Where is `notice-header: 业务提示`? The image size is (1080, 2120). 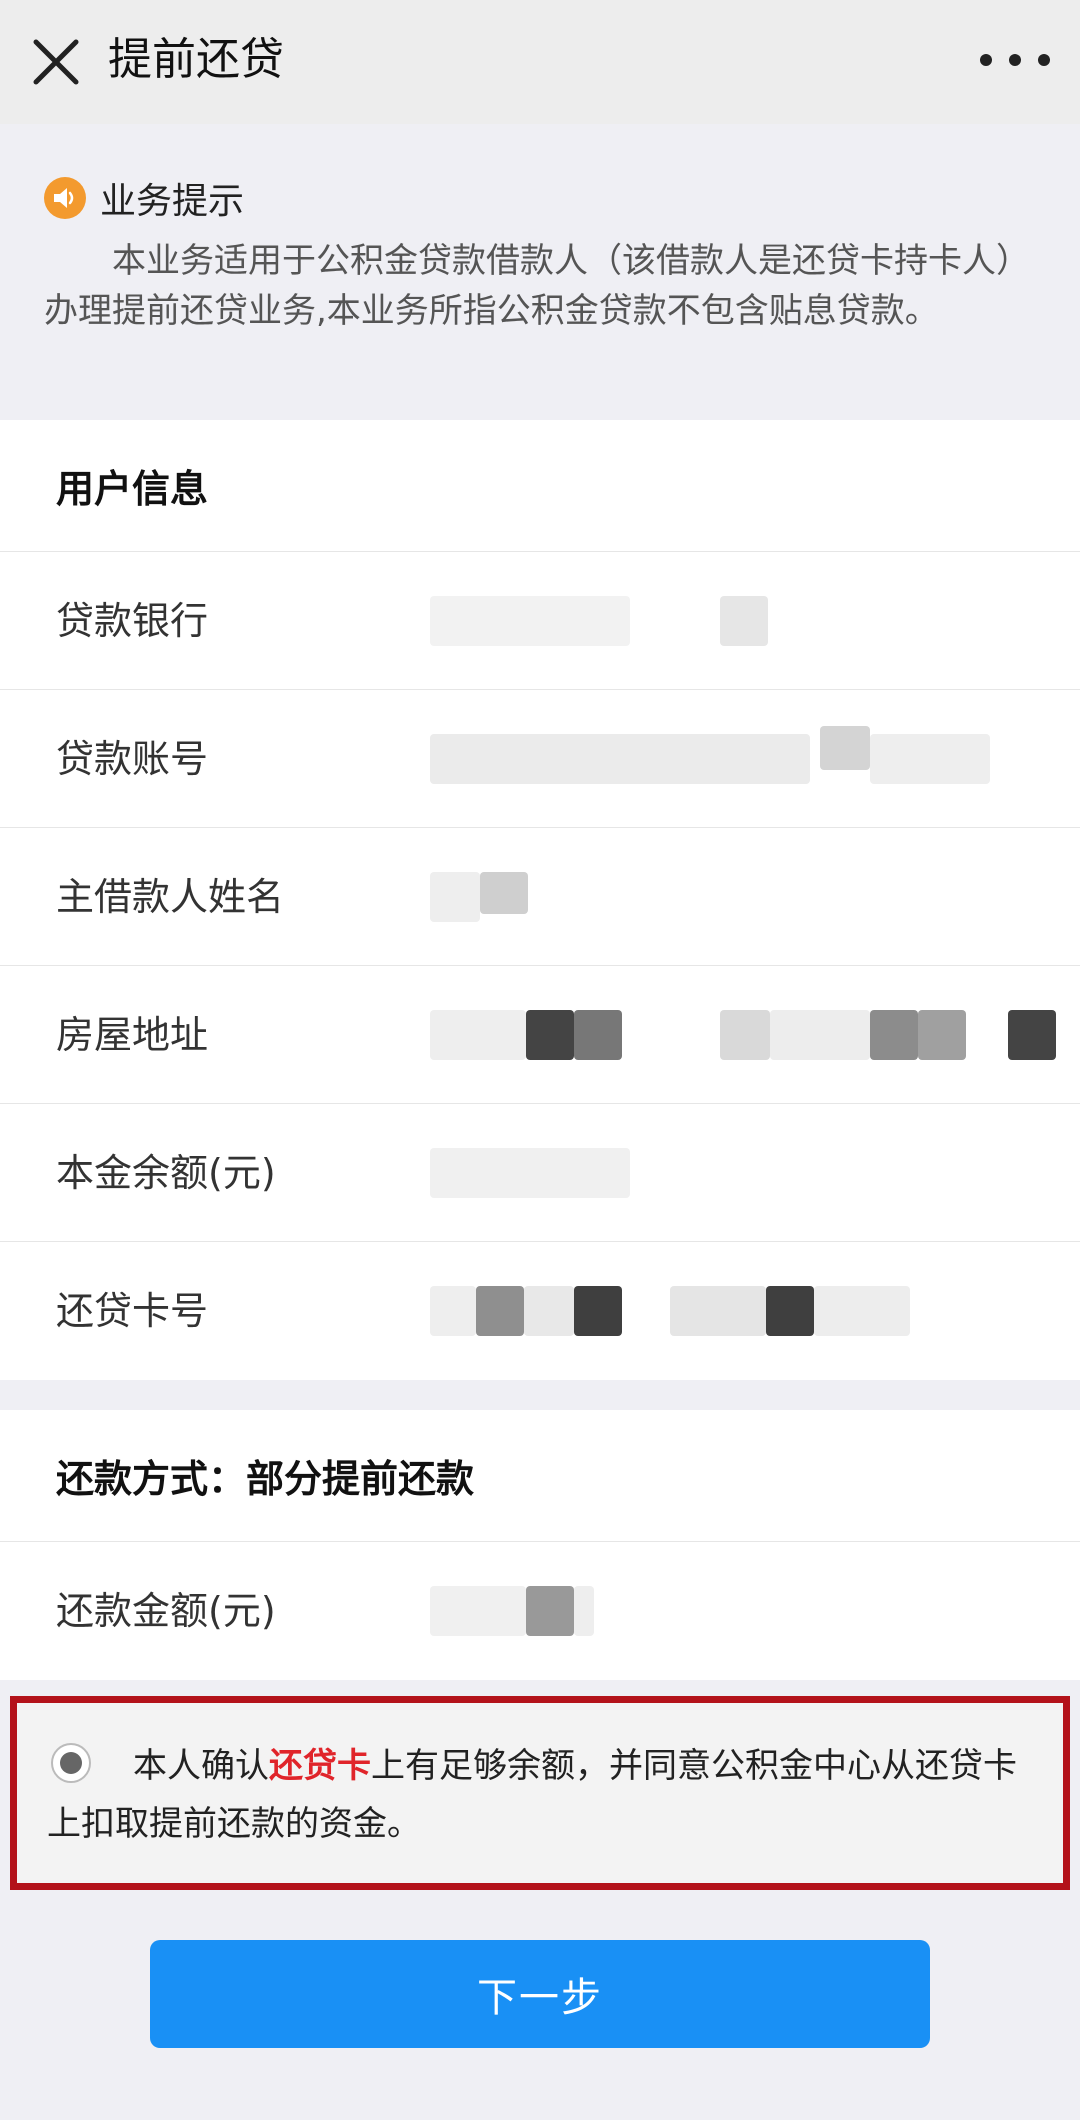 notice-header: 业务提示 is located at coordinates (144, 198).